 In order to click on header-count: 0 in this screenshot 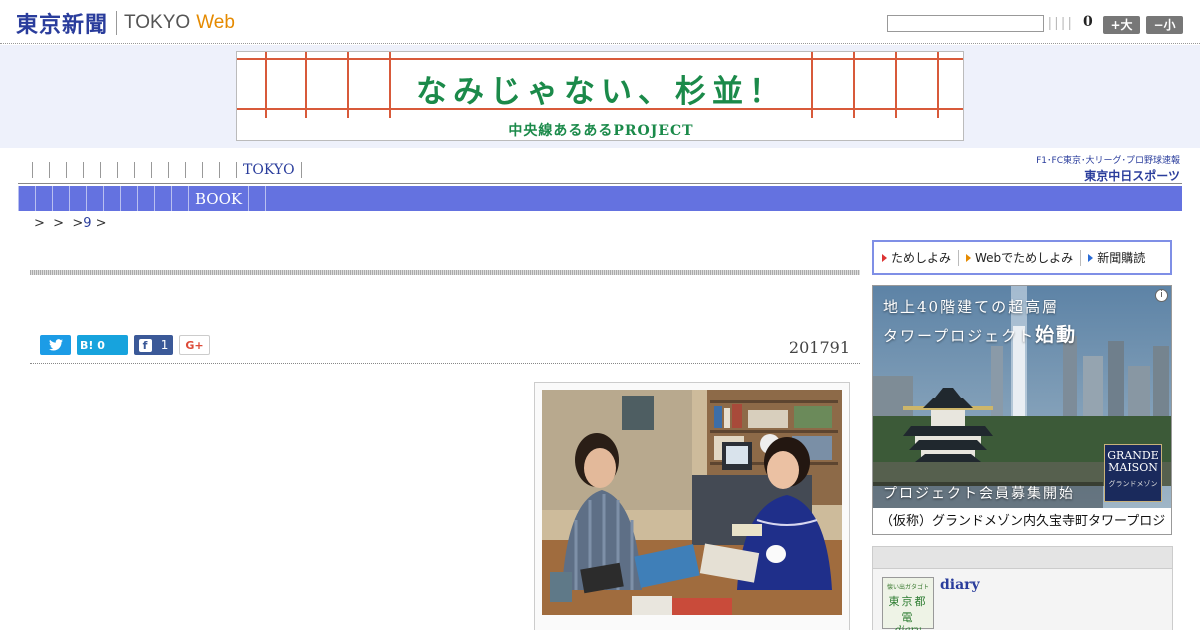, I will do `click(1088, 22)`.